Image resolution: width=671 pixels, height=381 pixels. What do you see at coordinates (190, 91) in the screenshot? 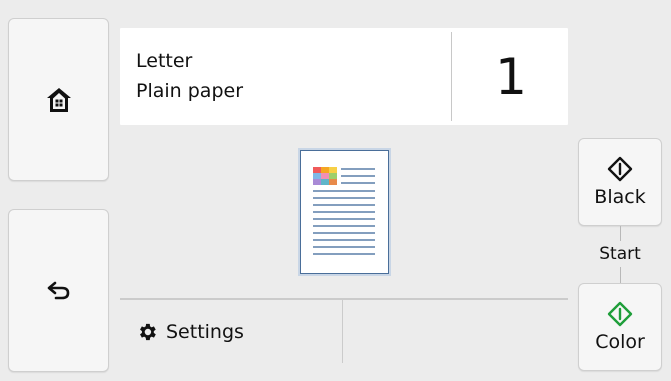
I see `paper-type-label: Plain paper` at bounding box center [190, 91].